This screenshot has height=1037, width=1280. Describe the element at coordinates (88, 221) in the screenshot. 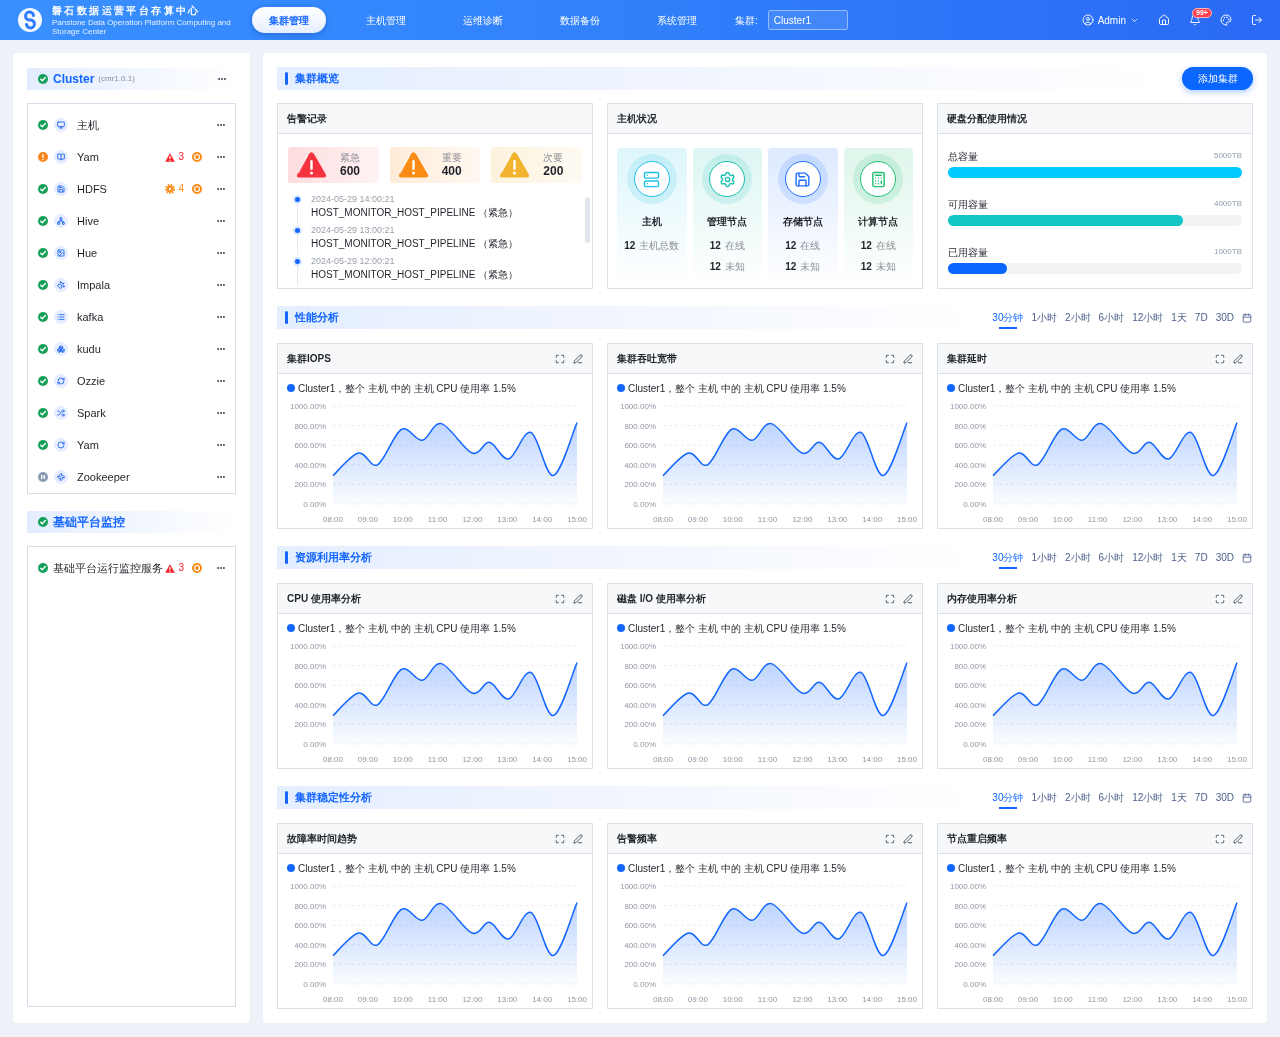

I see `service-name: Hive` at that location.